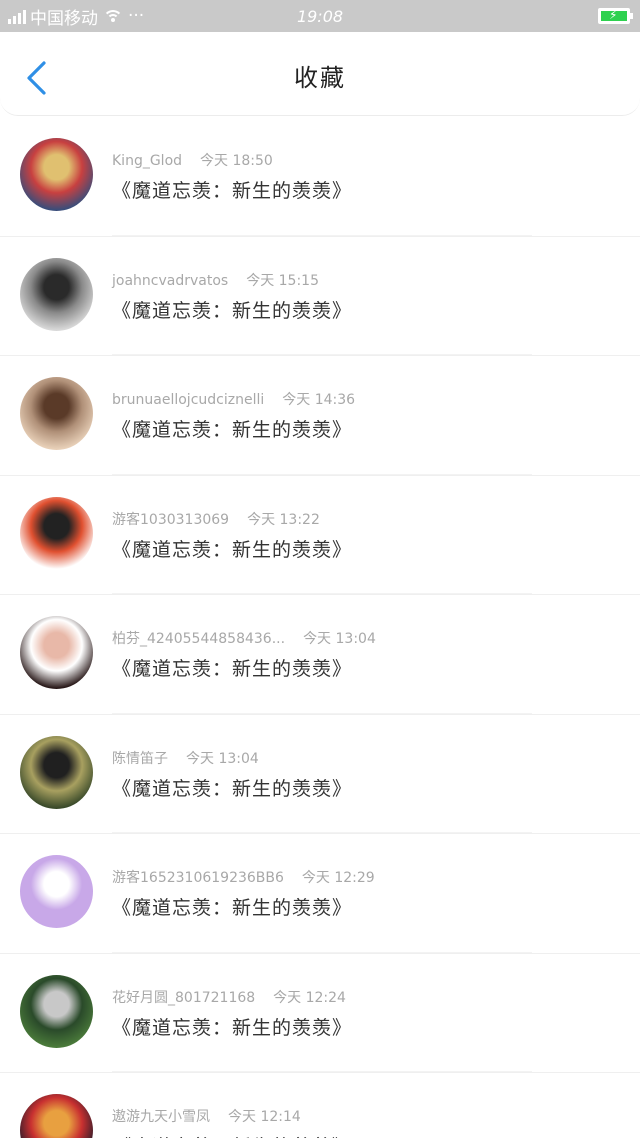 The image size is (640, 1138). I want to click on more-indicator: ···, so click(136, 16).